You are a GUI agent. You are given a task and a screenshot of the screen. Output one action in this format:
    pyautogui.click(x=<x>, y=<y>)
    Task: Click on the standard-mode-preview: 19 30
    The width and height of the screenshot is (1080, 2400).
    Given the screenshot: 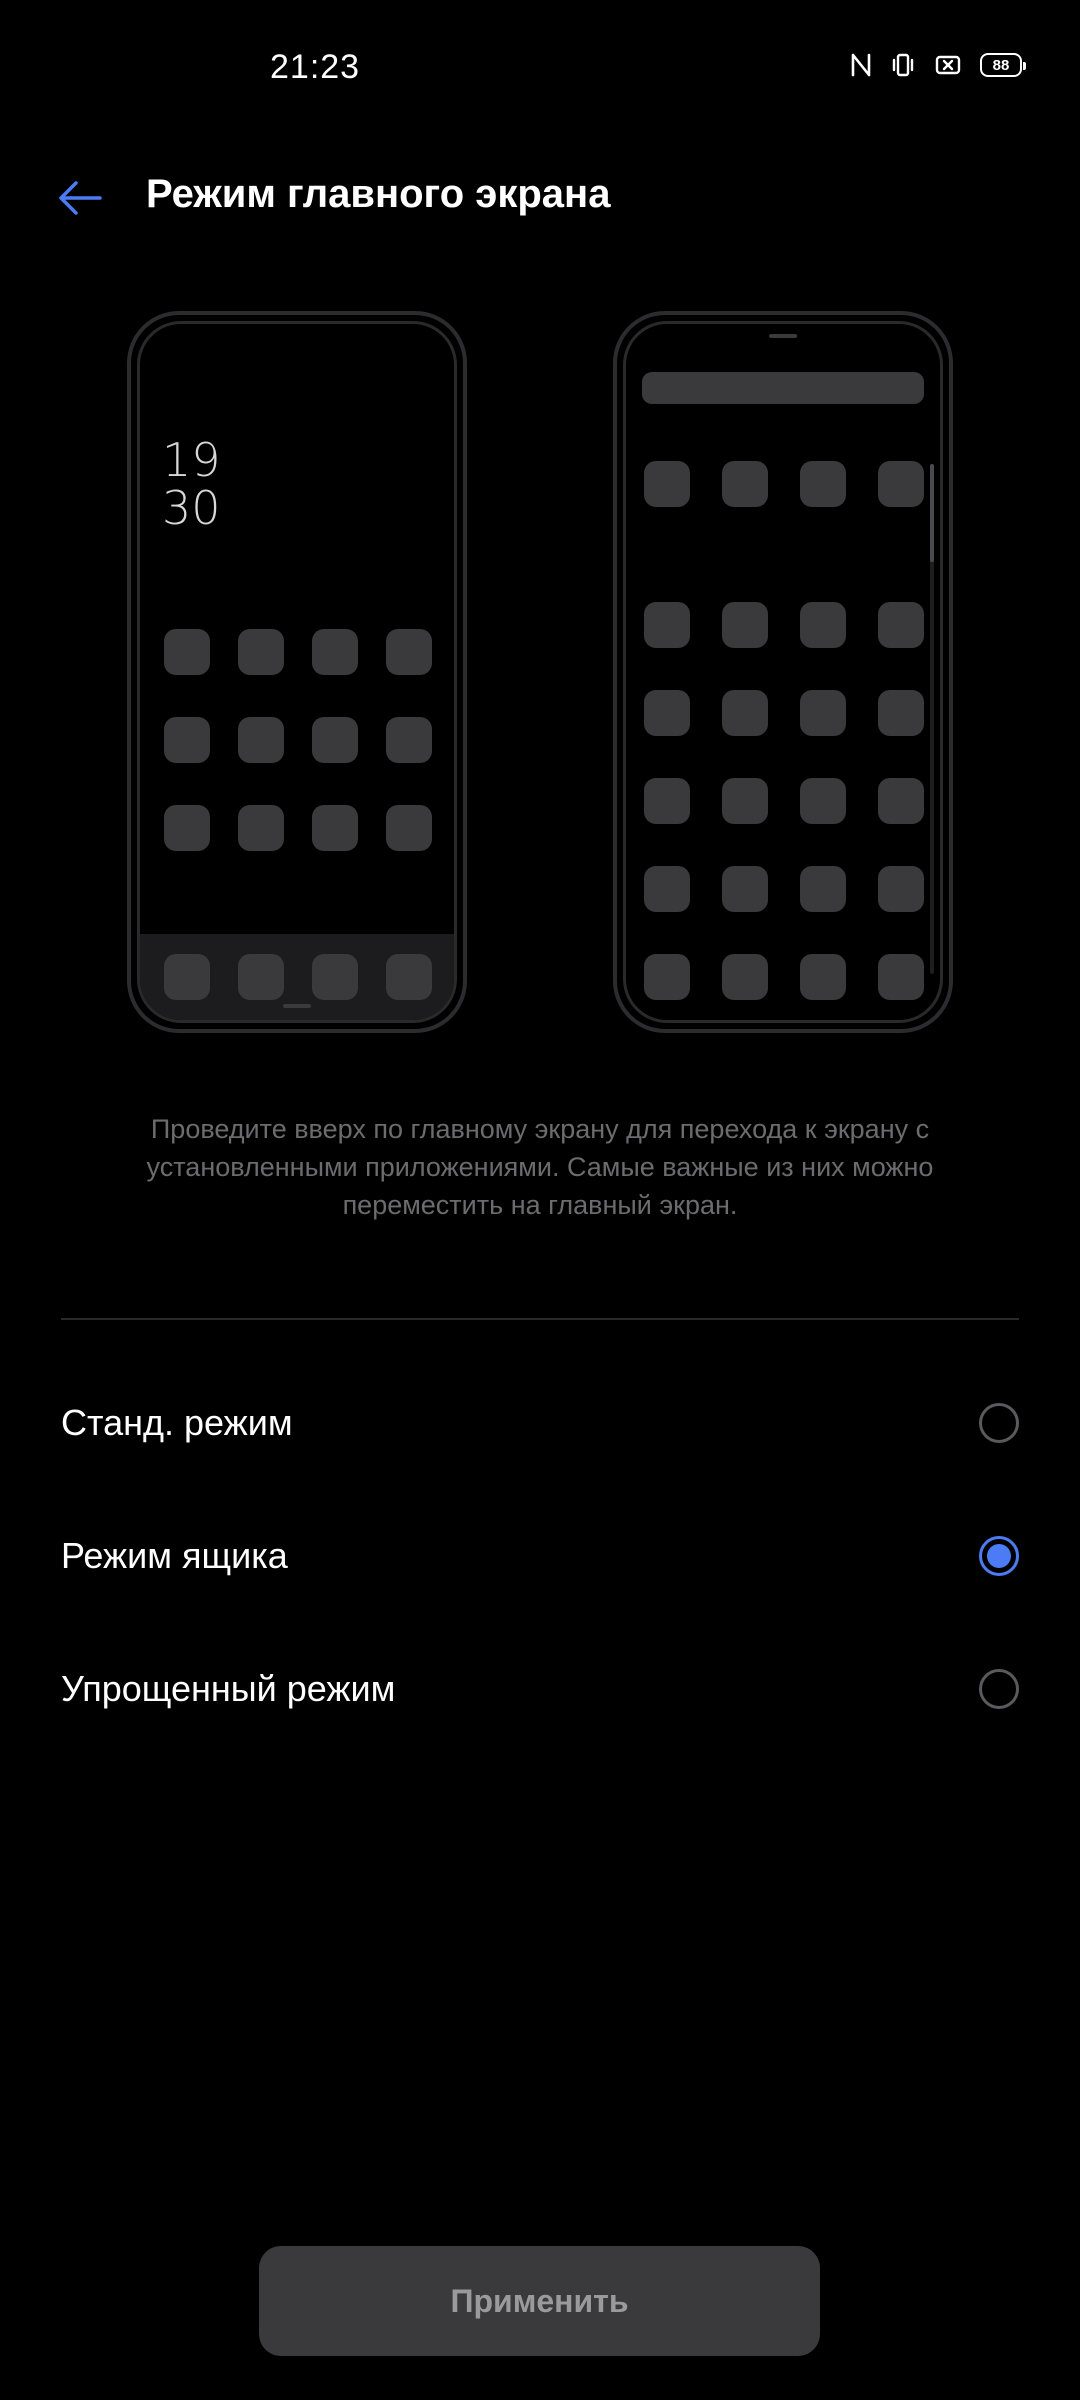 What is the action you would take?
    pyautogui.click(x=297, y=672)
    